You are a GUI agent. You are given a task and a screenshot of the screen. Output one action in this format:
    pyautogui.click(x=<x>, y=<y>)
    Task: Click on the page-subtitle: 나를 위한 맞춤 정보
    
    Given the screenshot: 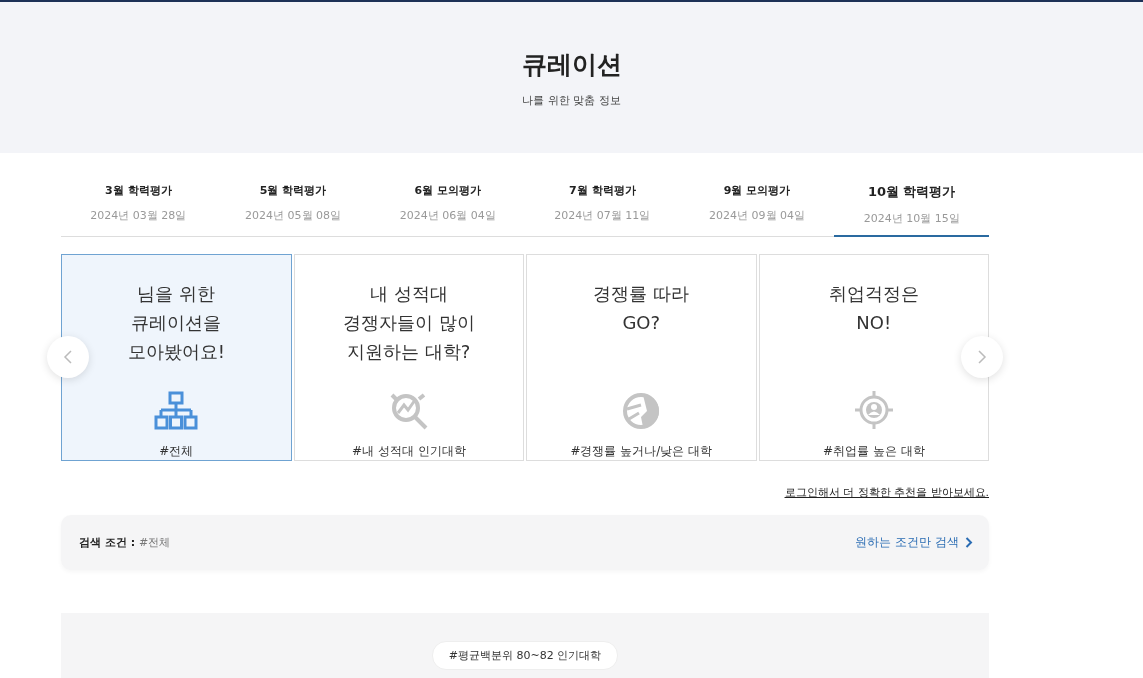 What is the action you would take?
    pyautogui.click(x=571, y=100)
    